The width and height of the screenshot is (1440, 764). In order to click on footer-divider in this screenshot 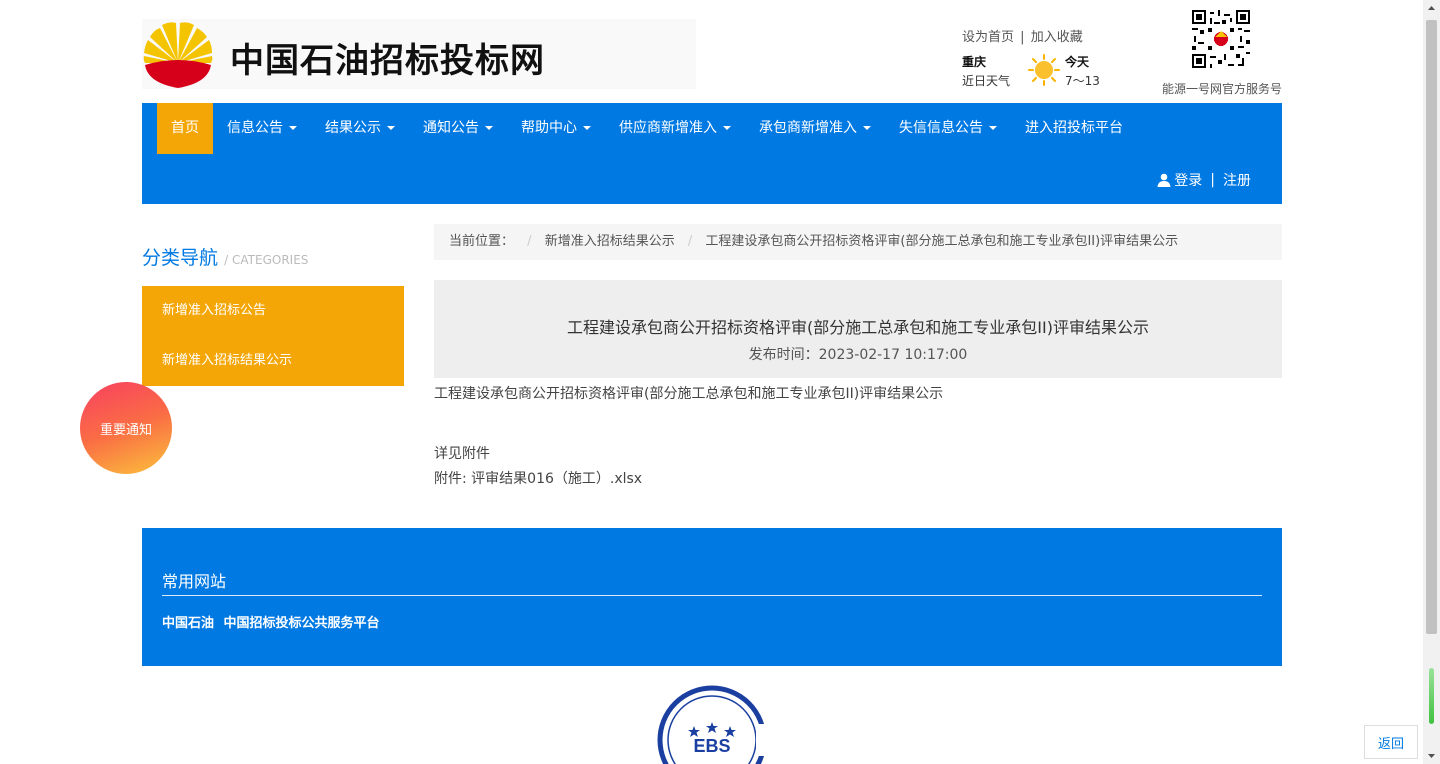, I will do `click(712, 595)`.